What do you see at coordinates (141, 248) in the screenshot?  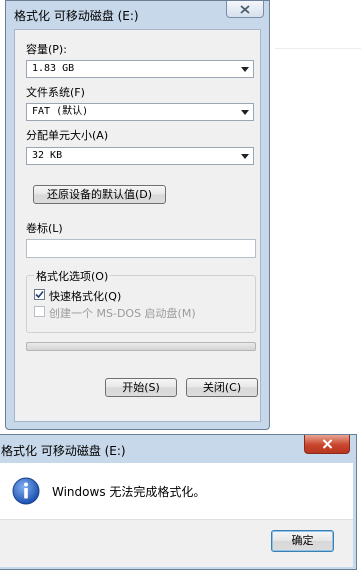 I see `volume-label-input` at bounding box center [141, 248].